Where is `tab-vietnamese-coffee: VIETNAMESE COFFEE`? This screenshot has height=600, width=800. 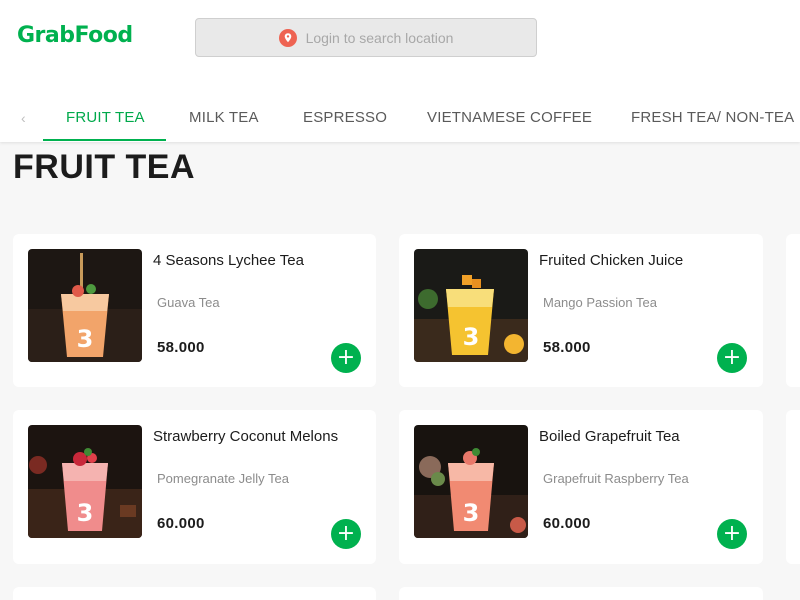
tab-vietnamese-coffee: VIETNAMESE COFFEE is located at coordinates (509, 117).